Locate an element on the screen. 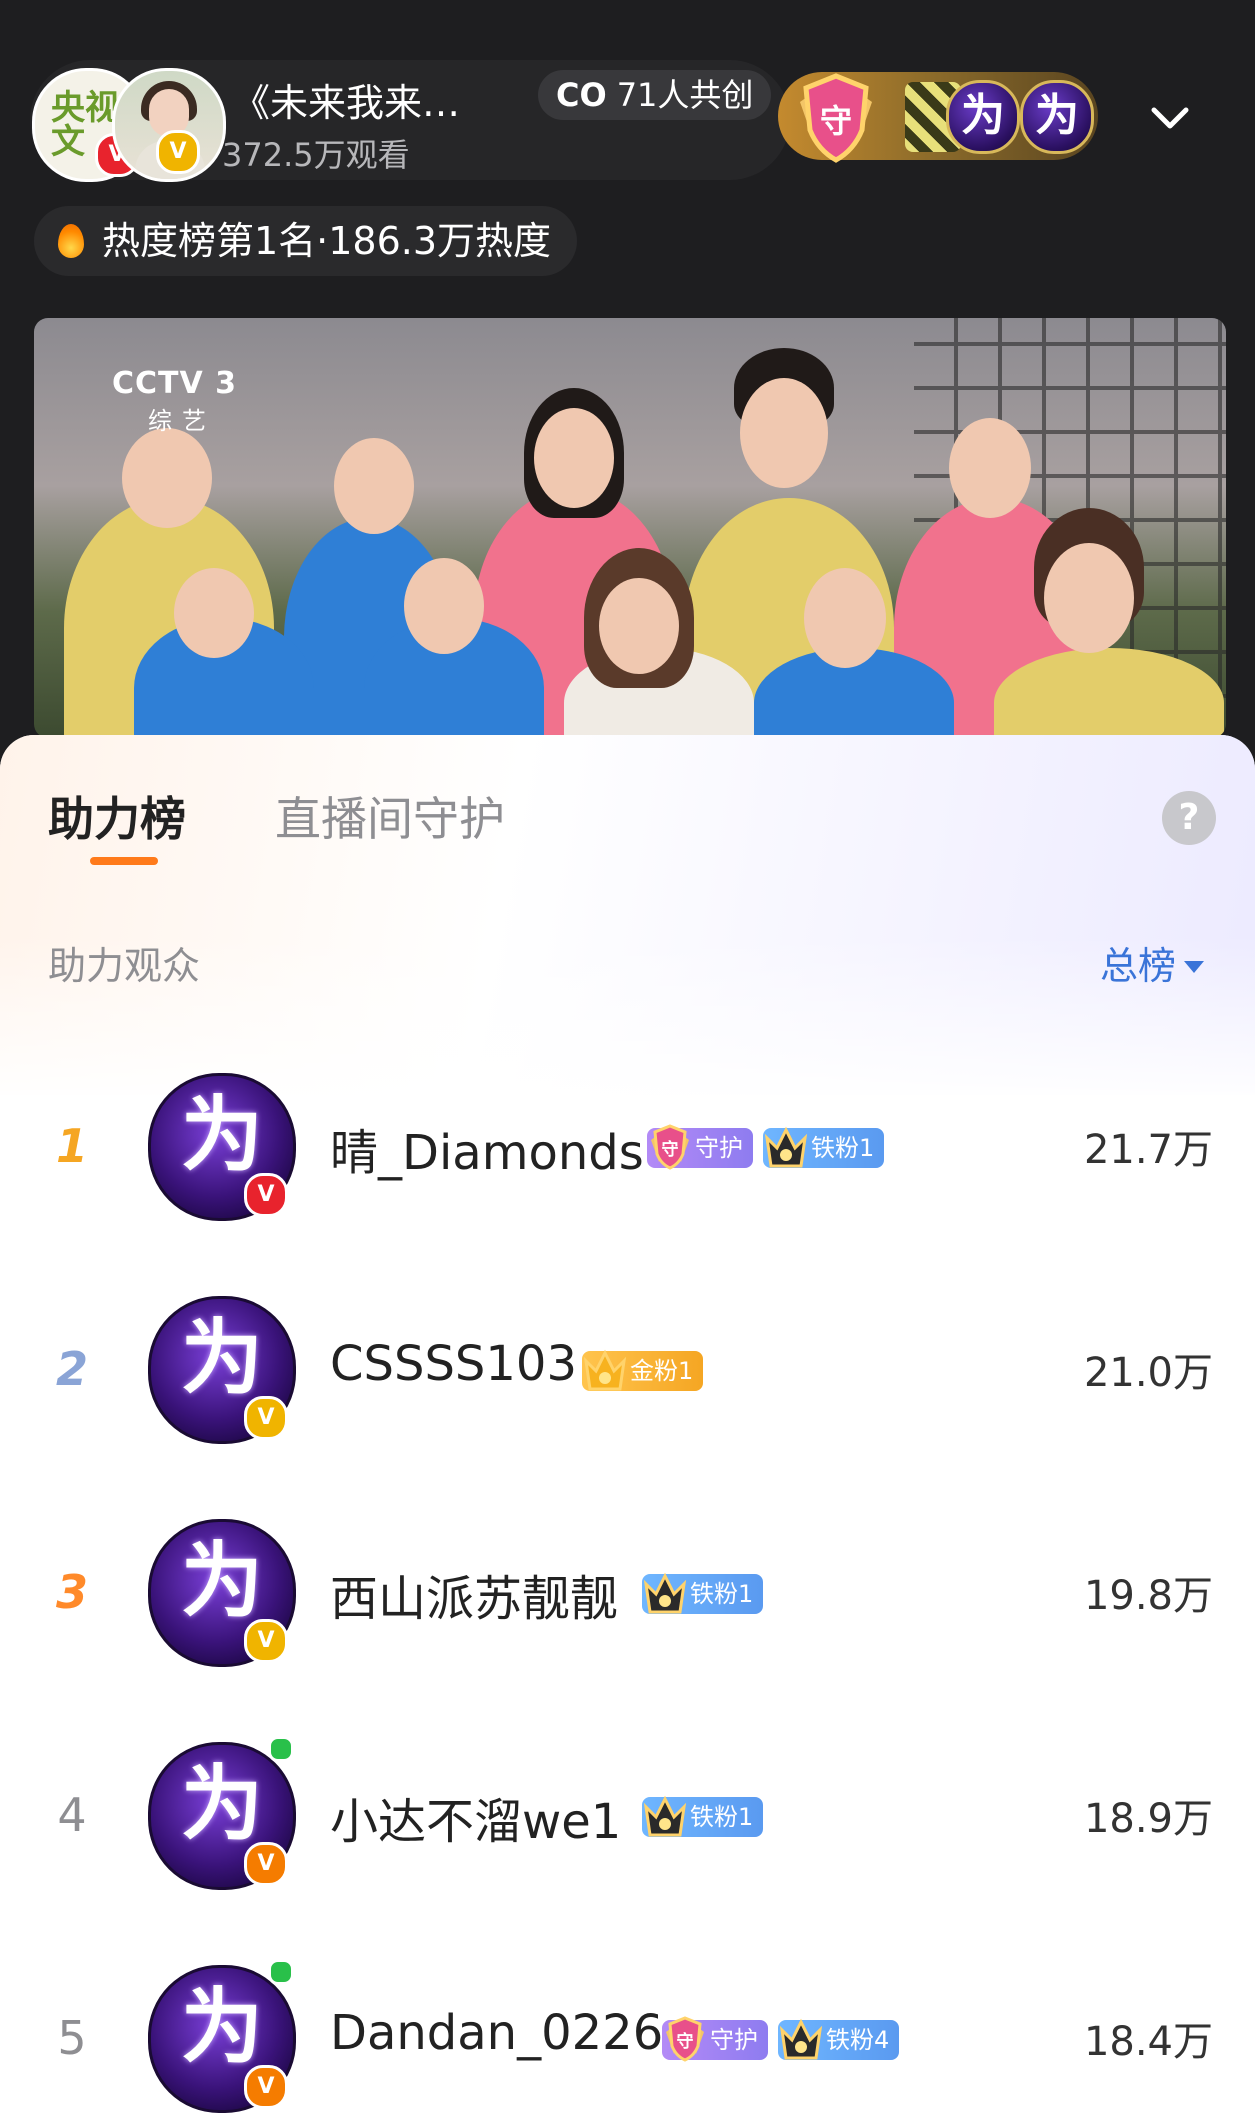 This screenshot has width=1255, height=2126. rank-number: 1 is located at coordinates (71, 1146).